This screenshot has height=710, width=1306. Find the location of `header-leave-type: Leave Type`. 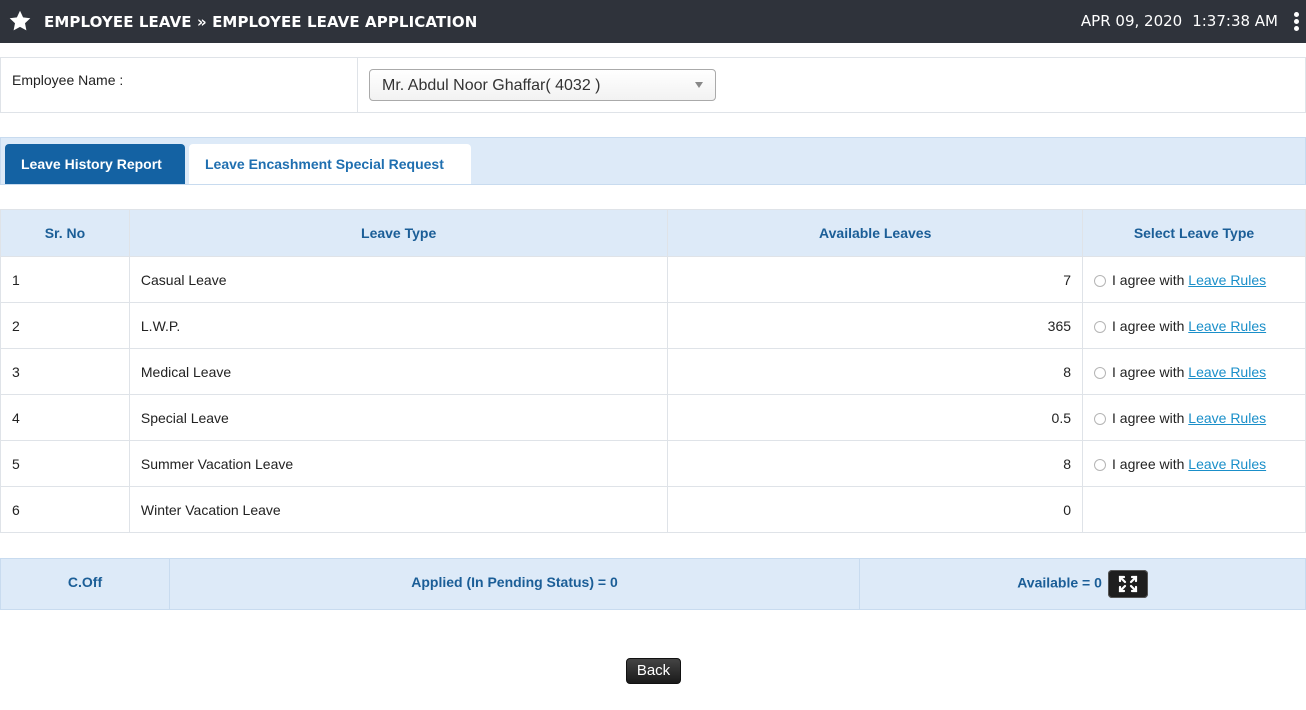

header-leave-type: Leave Type is located at coordinates (398, 233).